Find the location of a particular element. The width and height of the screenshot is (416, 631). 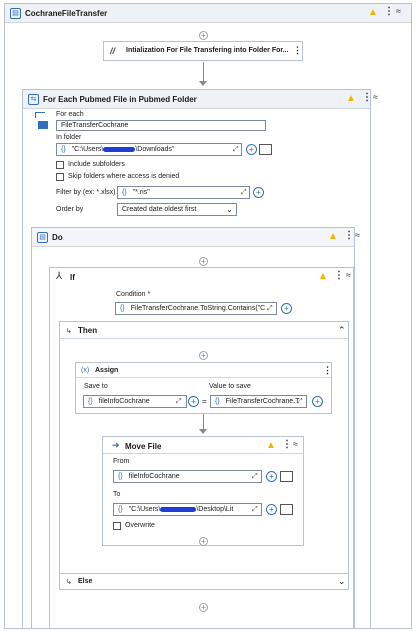

redacted-path is located at coordinates (178, 509).